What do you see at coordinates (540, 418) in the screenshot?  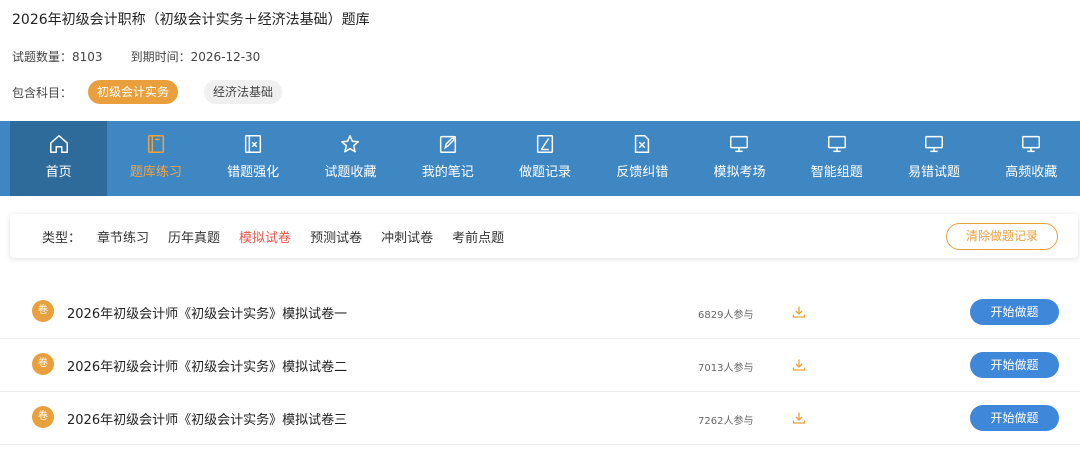 I see `list-item: 卷 2026年初级会计师《初级会计实务》模拟试卷三 7262人参与 开始做题` at bounding box center [540, 418].